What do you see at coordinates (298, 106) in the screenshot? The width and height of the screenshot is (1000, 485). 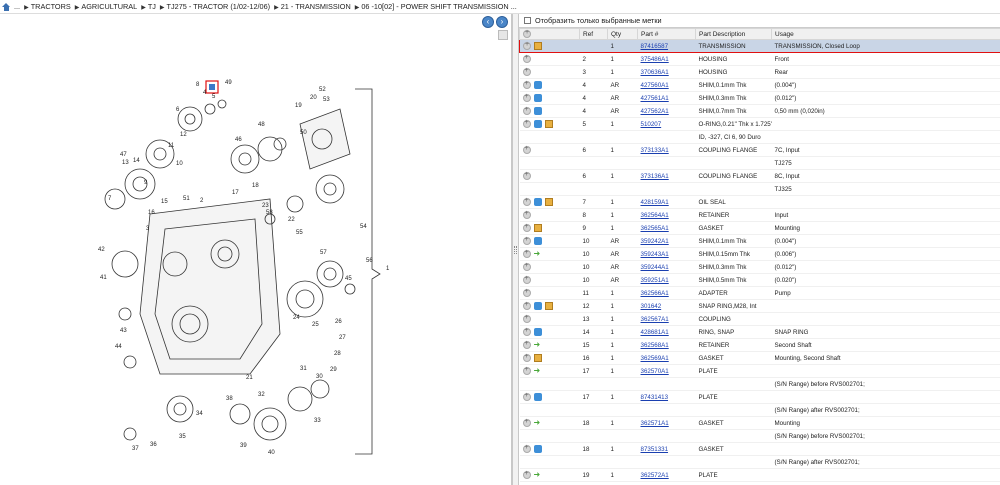 I see `diagram-callout: 19` at bounding box center [298, 106].